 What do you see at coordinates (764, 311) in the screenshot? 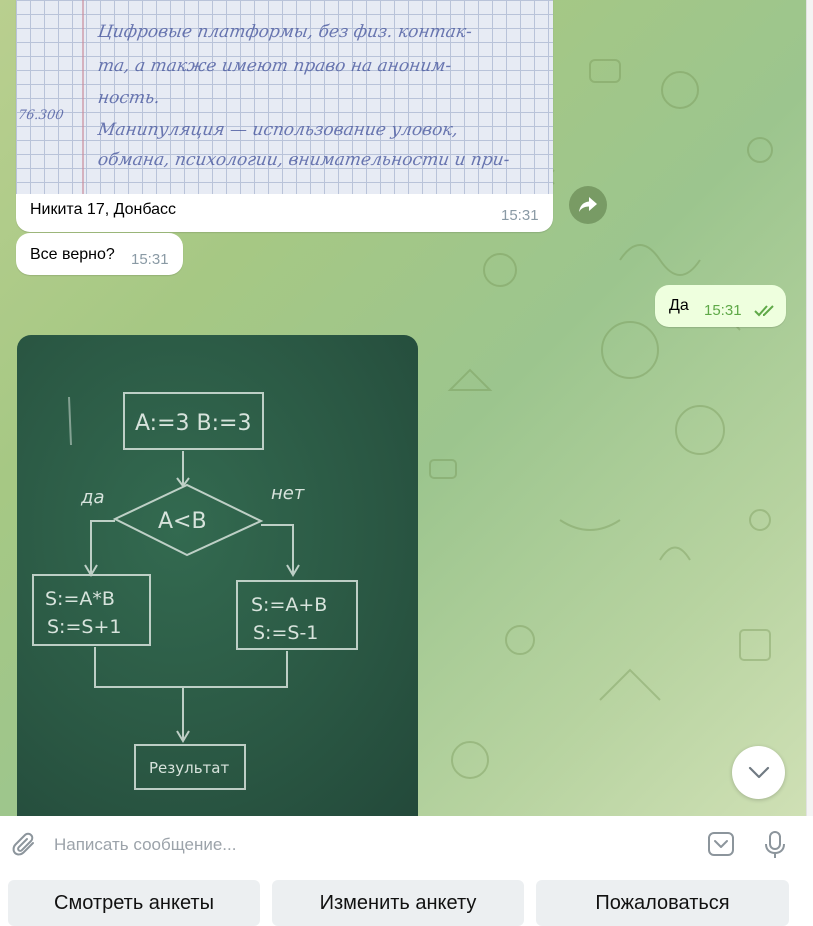
I see `double-check-icon` at bounding box center [764, 311].